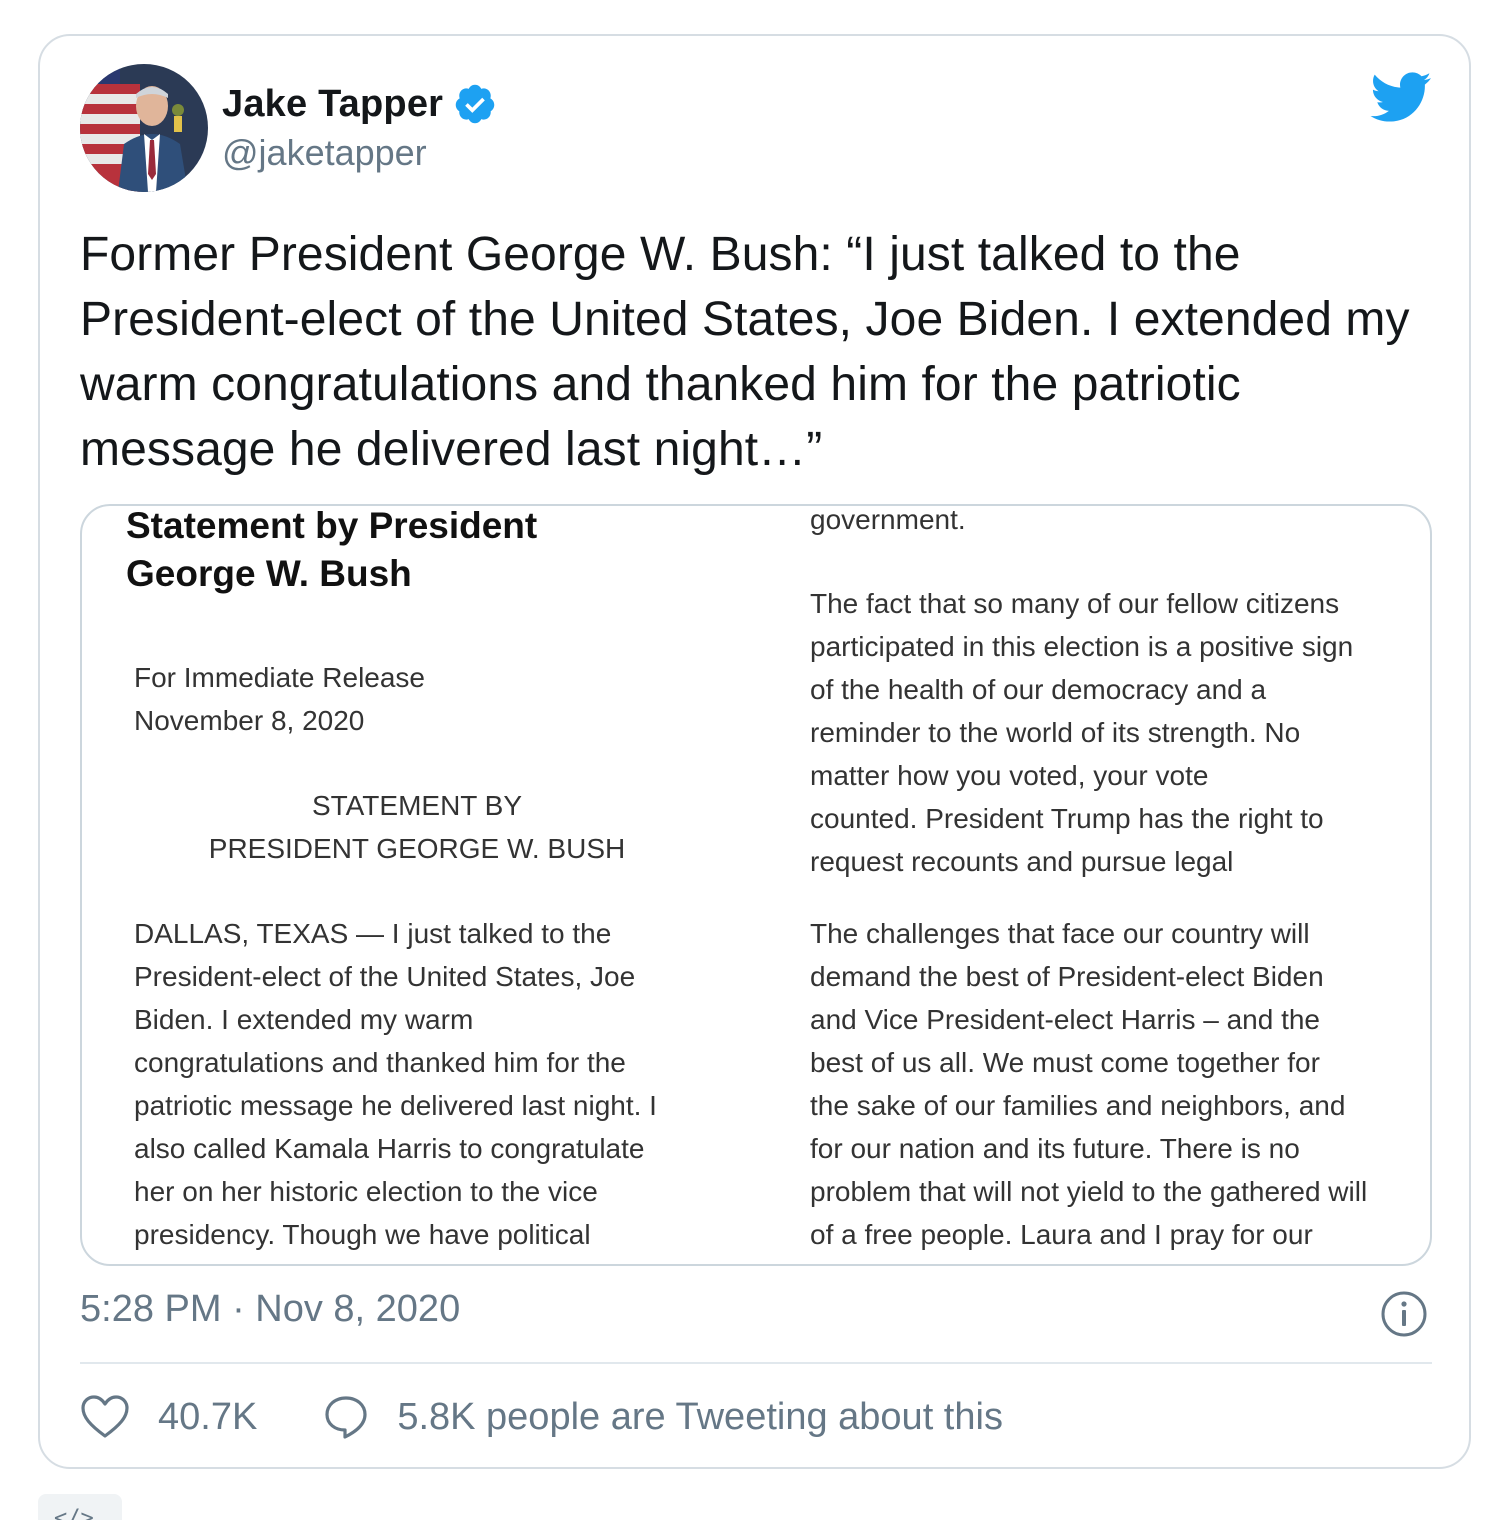 The width and height of the screenshot is (1506, 1520). Describe the element at coordinates (269, 573) in the screenshot. I see `doc-title-line: George W. Bush` at that location.